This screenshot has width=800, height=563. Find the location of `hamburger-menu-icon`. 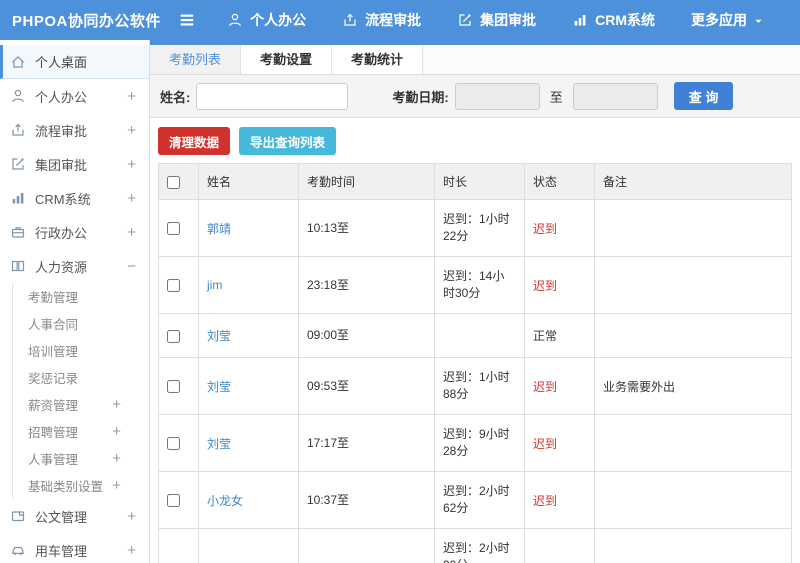

hamburger-menu-icon is located at coordinates (187, 20).